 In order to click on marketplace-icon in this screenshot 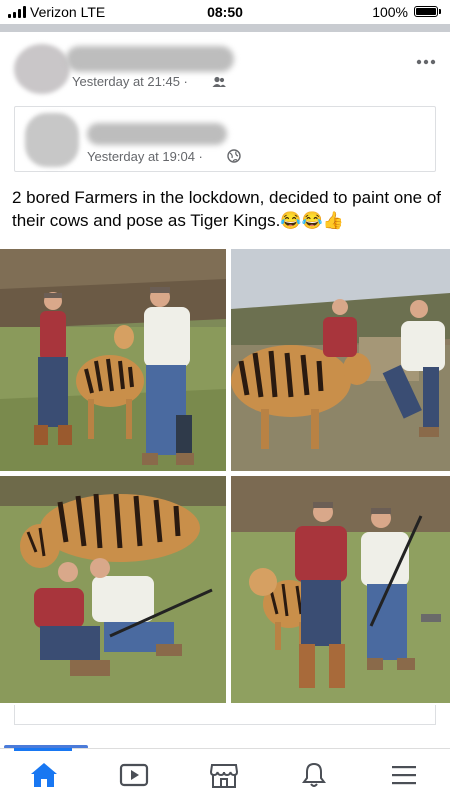, I will do `click(224, 776)`.